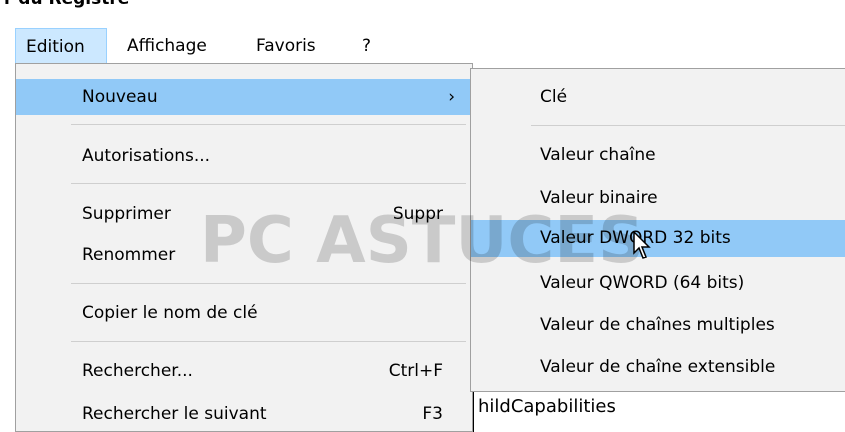  Describe the element at coordinates (658, 97) in the screenshot. I see `submenu-item-cle: Clé` at that location.